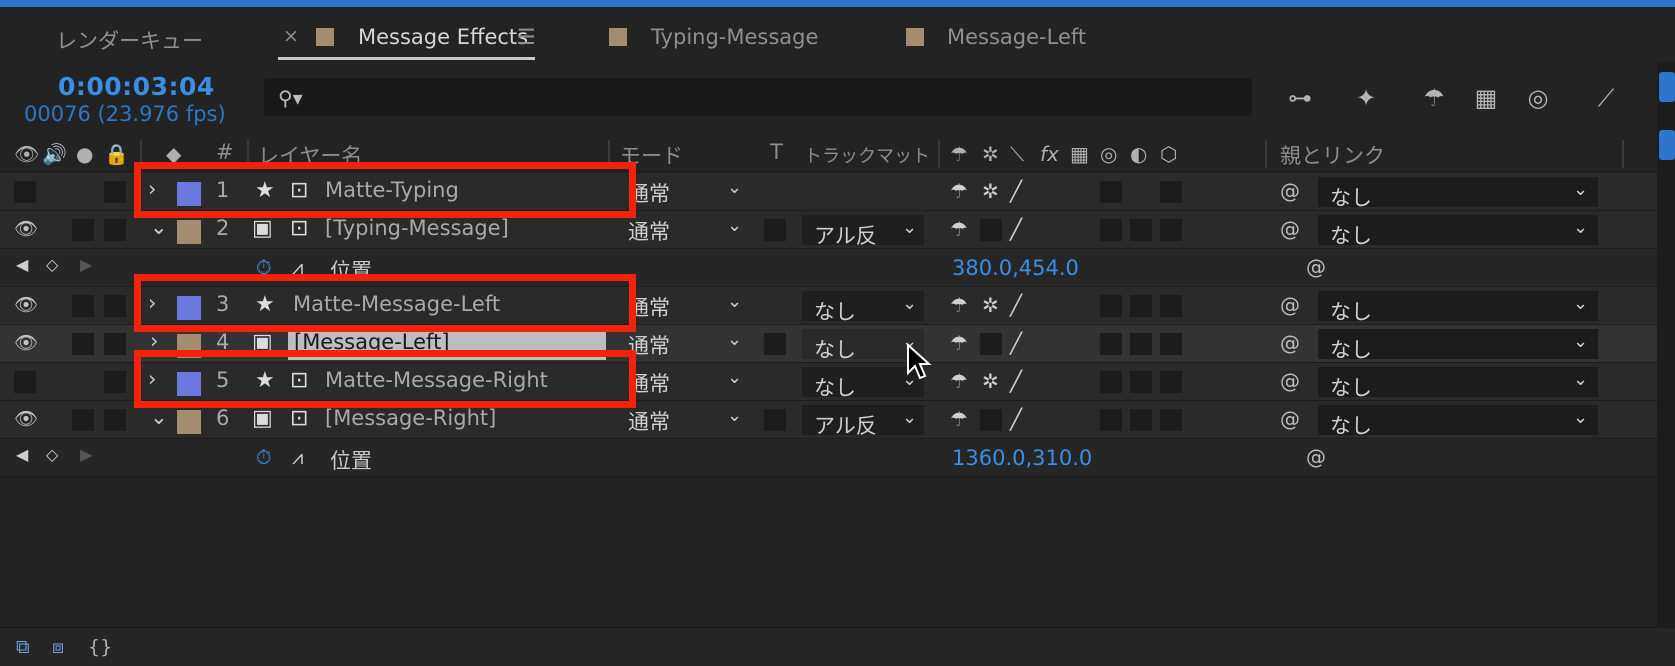 Image resolution: width=1675 pixels, height=666 pixels. Describe the element at coordinates (1300, 98) in the screenshot. I see `comp-flowchart-icon: ⊶` at that location.